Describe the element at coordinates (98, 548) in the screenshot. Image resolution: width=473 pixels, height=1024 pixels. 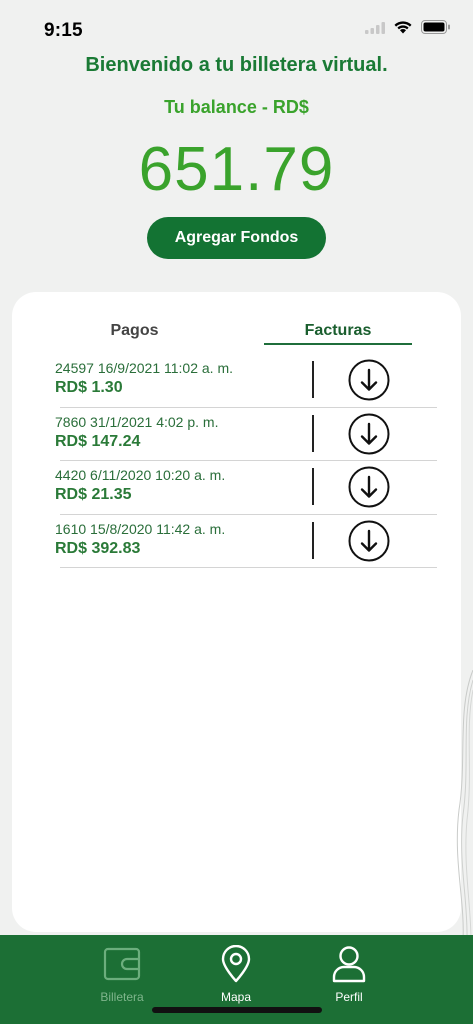
I see `invoice-amount: RD$ 392.83` at that location.